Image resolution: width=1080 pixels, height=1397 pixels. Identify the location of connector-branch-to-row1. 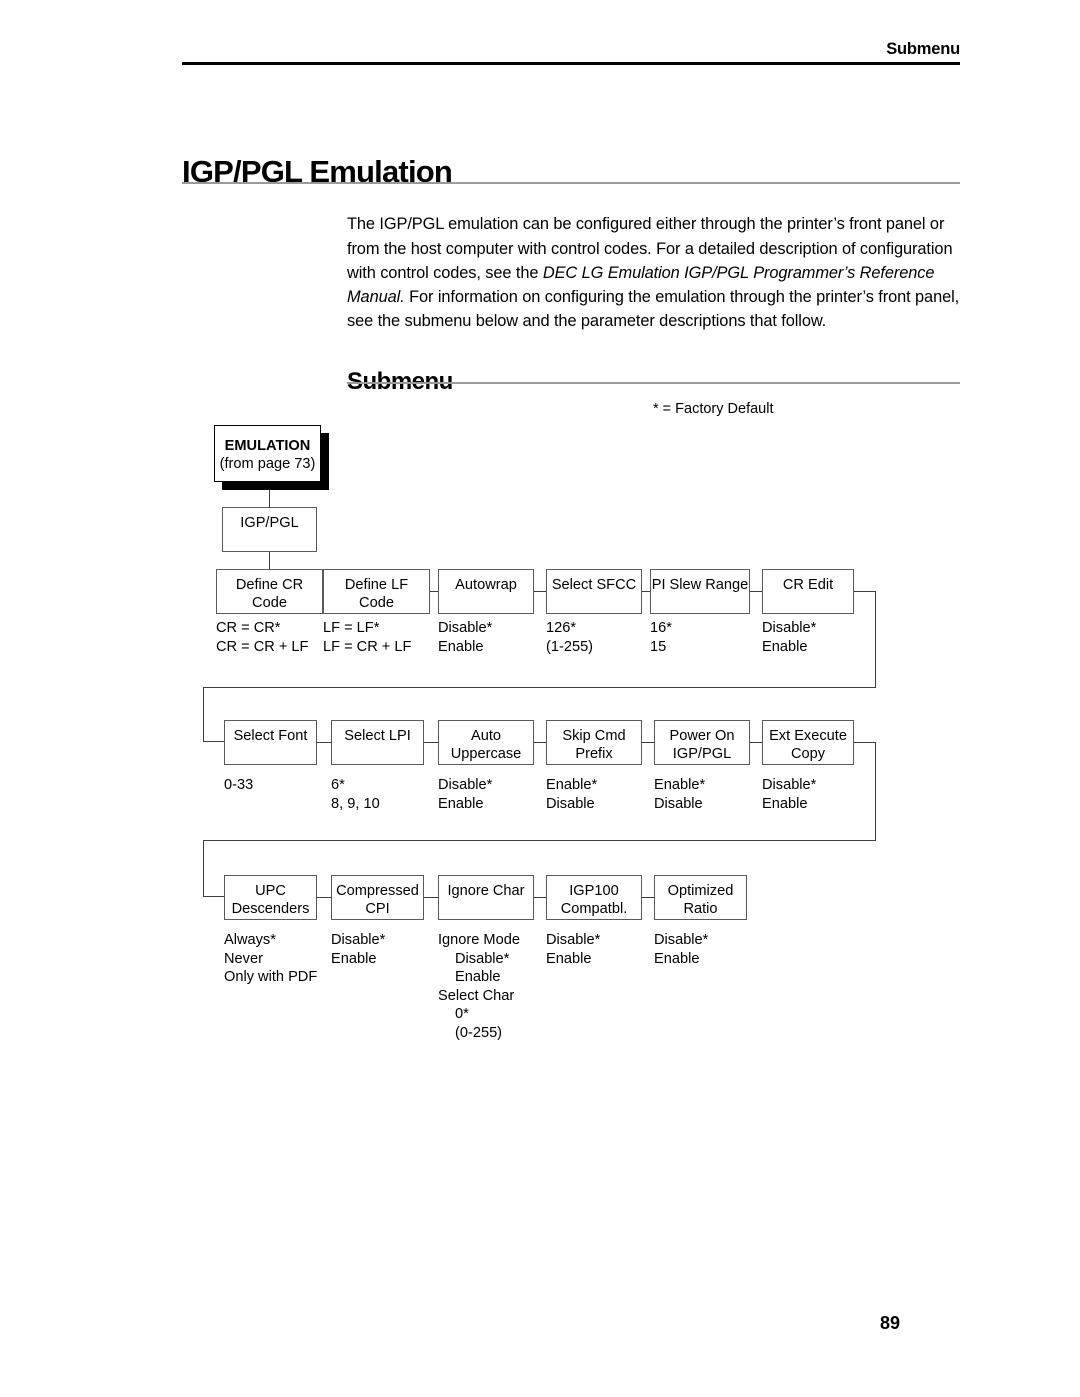
(270, 560).